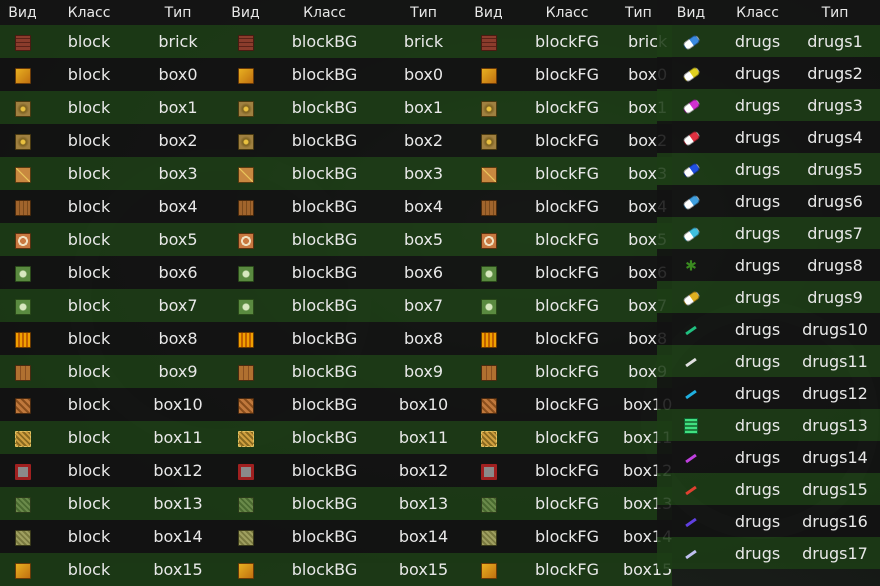  What do you see at coordinates (336, 107) in the screenshot?
I see `table-row: block box1 blockBG box1 blockFG box1` at bounding box center [336, 107].